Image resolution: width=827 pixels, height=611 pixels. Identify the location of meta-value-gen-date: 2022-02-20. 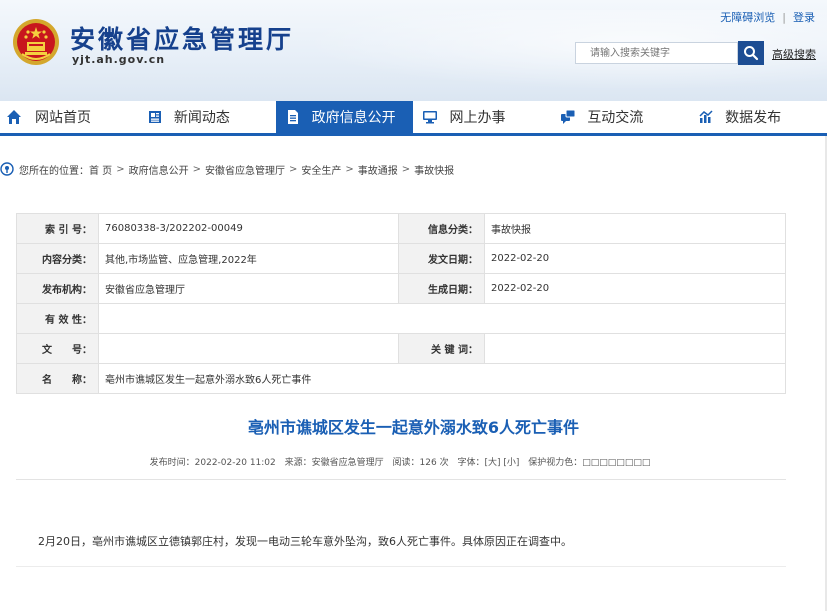
(635, 288).